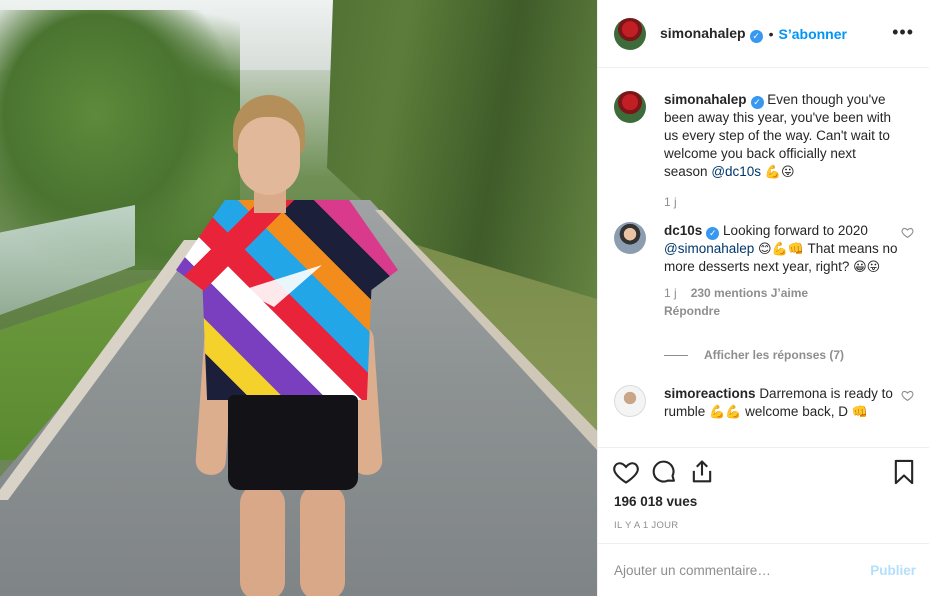 Image resolution: width=929 pixels, height=596 pixels. I want to click on comment-text-continued: welcome back, D, so click(796, 411).